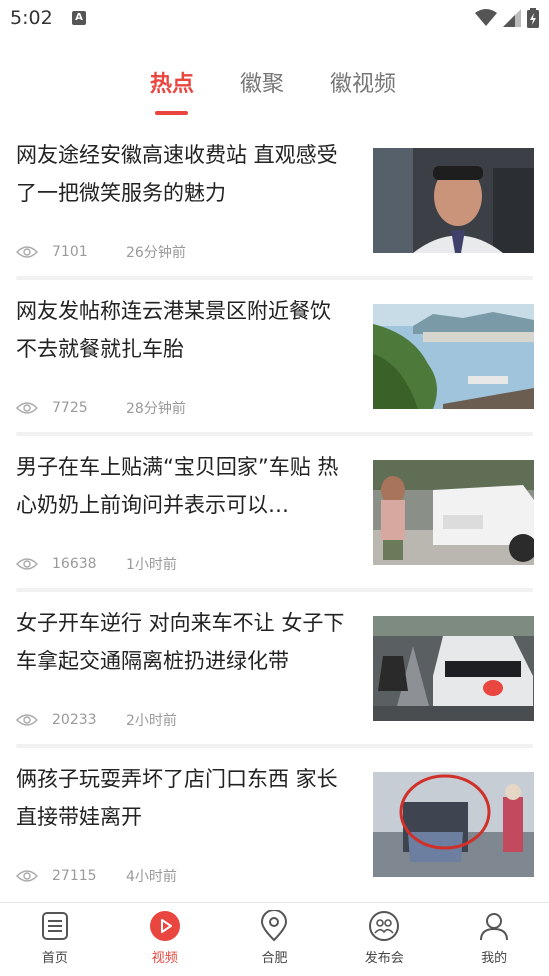 Image resolution: width=549 pixels, height=976 pixels. I want to click on view-count: 27115, so click(74, 876).